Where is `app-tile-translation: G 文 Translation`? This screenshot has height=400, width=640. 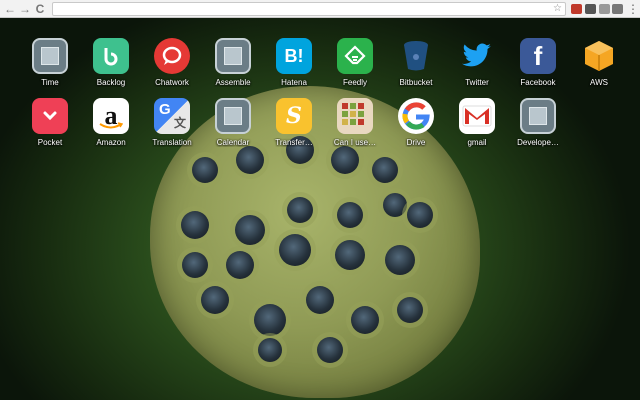
app-tile-translation: G 文 Translation is located at coordinates (172, 128).